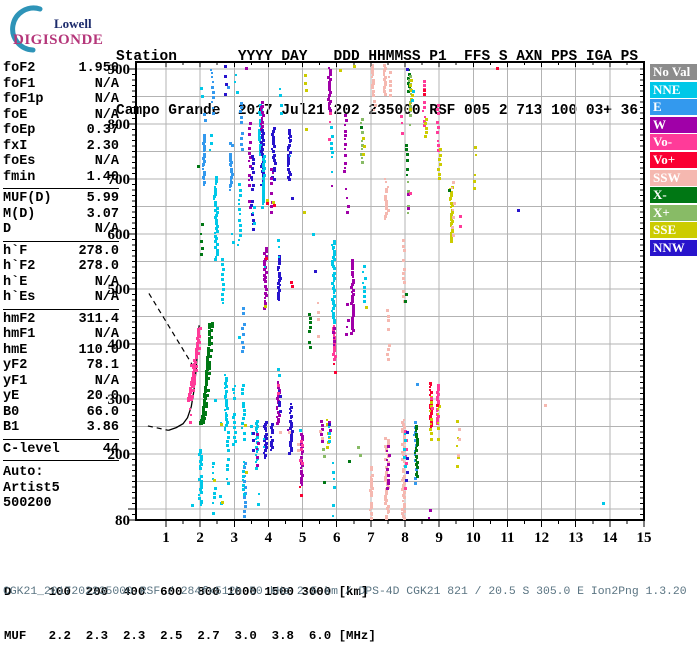 The image size is (700, 658). What do you see at coordinates (541, 538) in the screenshot?
I see `x-axis-label: 12` at bounding box center [541, 538].